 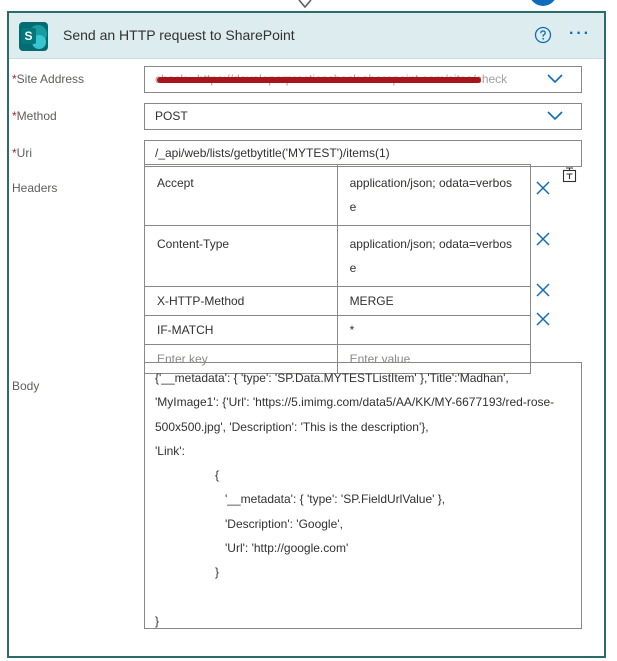 I want to click on header-key-cell: X-HTTP-Method, so click(x=241, y=301).